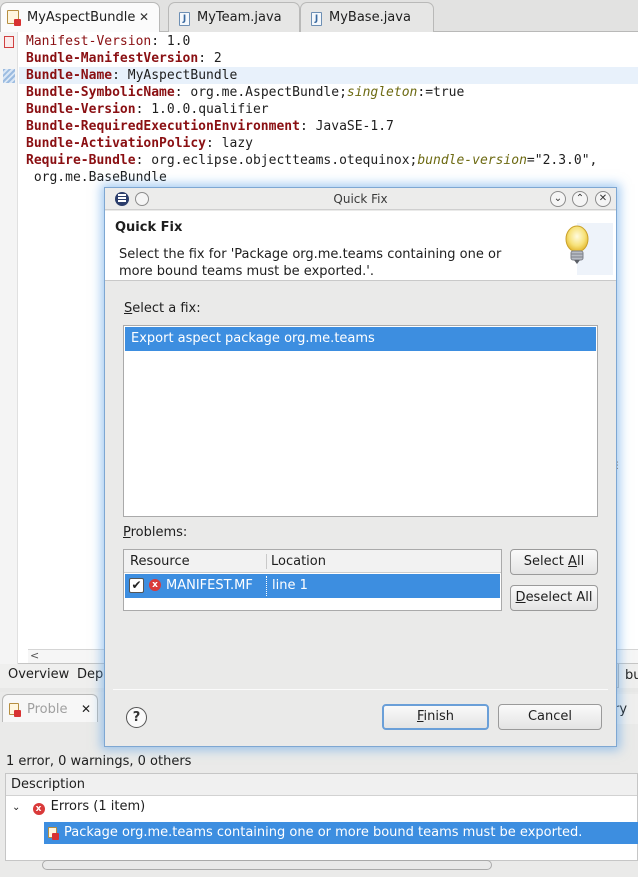 The height and width of the screenshot is (877, 638). What do you see at coordinates (558, 199) in the screenshot?
I see `minimize-icon: ⌄` at bounding box center [558, 199].